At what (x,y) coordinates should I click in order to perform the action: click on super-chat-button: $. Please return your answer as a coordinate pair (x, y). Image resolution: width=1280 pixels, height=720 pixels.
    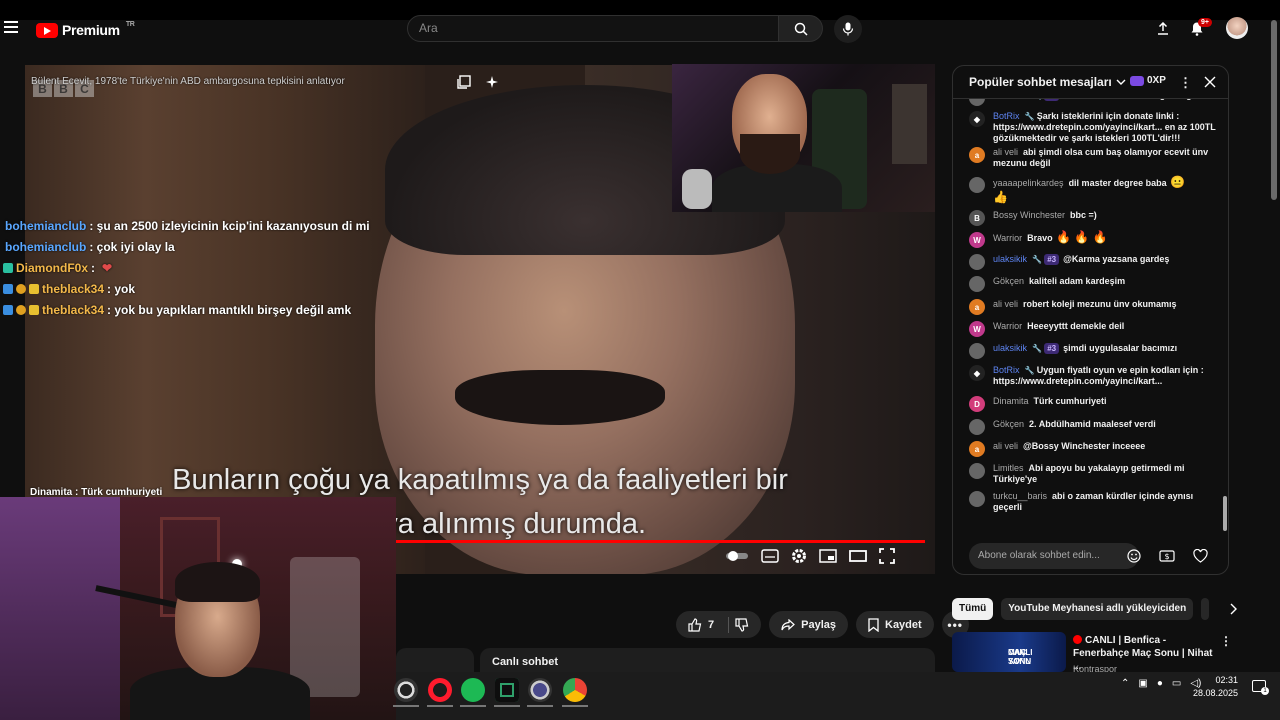
    Looking at the image, I should click on (1167, 556).